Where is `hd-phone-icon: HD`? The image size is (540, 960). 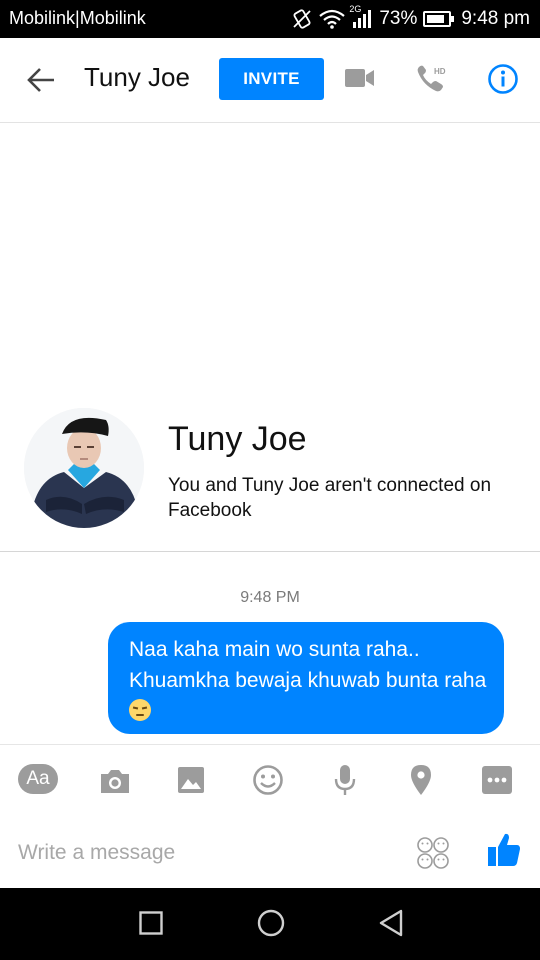 hd-phone-icon: HD is located at coordinates (432, 79).